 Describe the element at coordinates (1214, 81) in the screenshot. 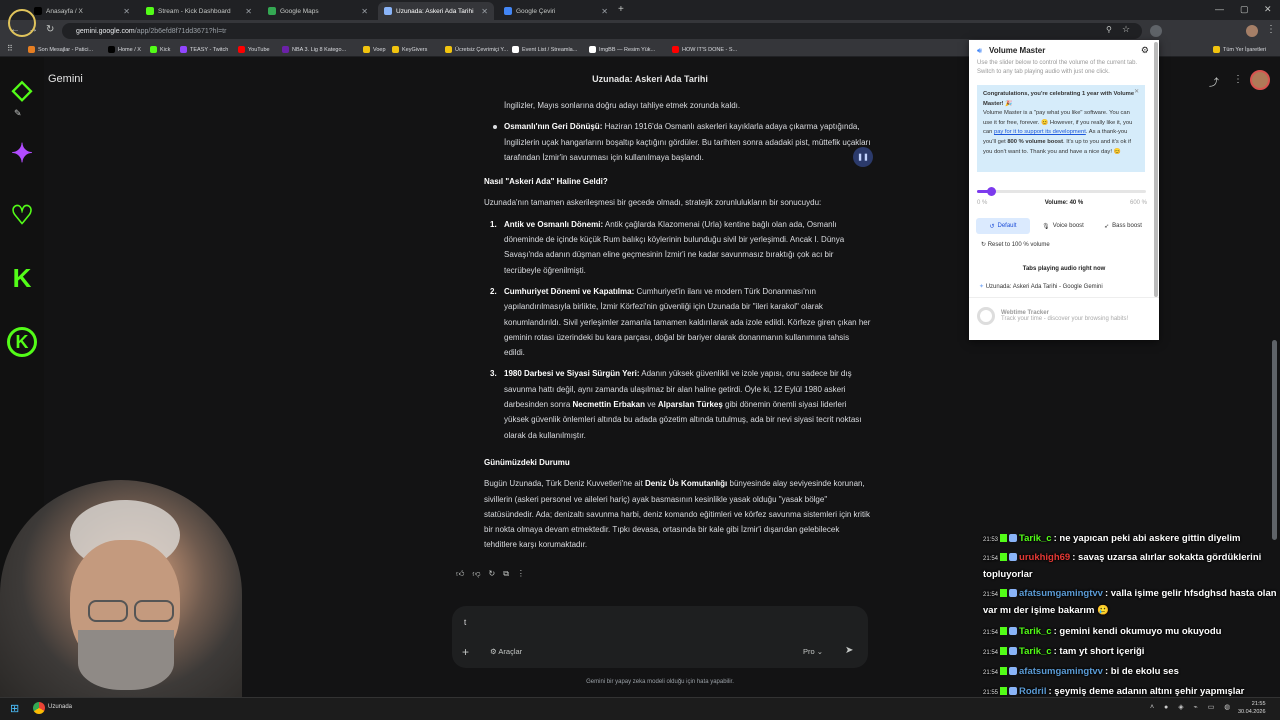

I see `share-icon: ⤴` at that location.